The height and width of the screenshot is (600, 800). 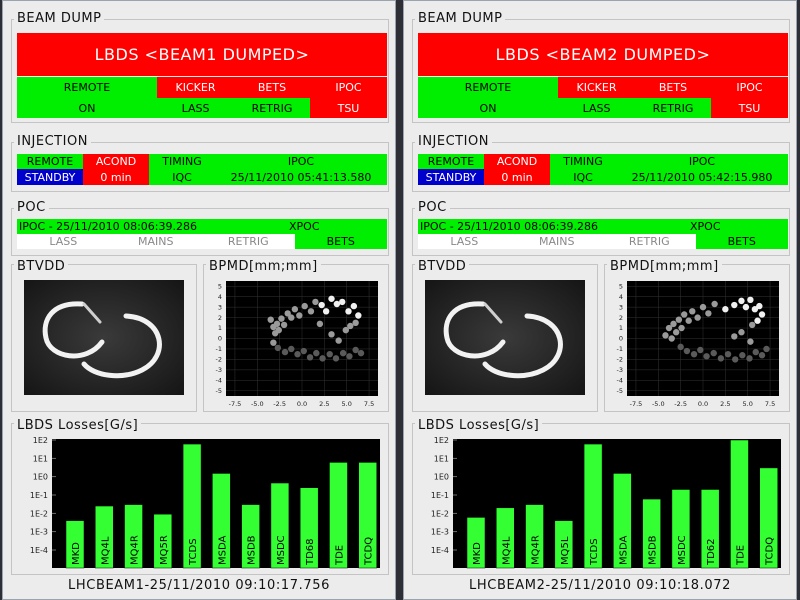 I want to click on beam2-bpmd-ytick-6: -1, so click(x=620, y=349).